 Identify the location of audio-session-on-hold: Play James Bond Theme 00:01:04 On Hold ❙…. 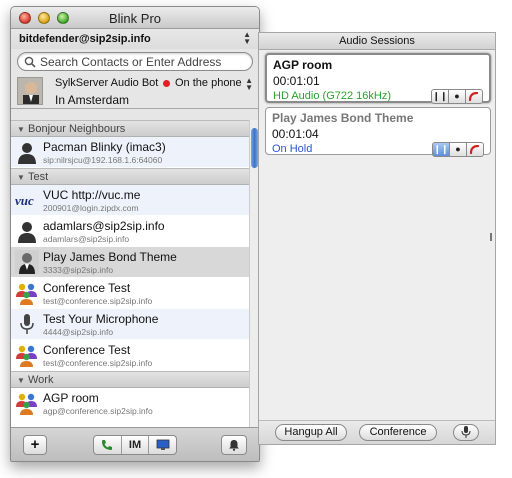
(378, 132).